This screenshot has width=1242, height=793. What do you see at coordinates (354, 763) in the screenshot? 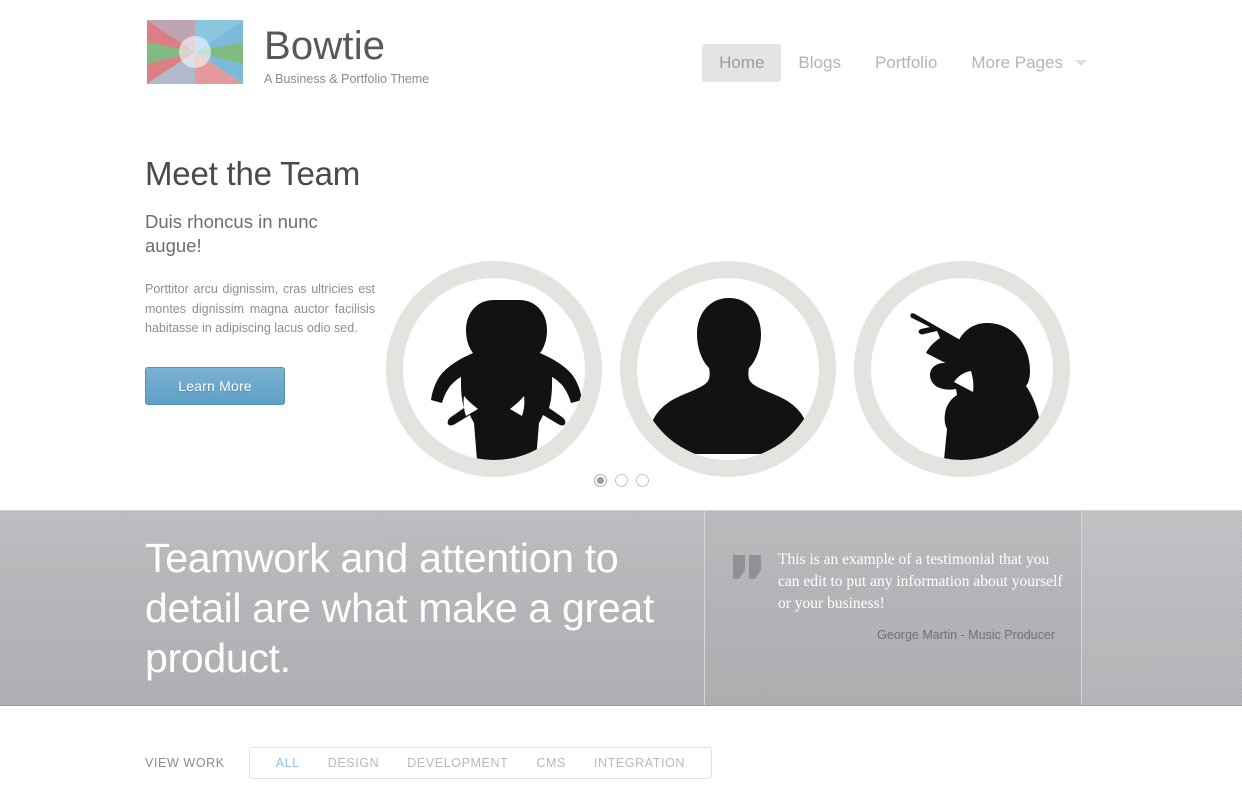
I see `filter-design: DESIGN` at bounding box center [354, 763].